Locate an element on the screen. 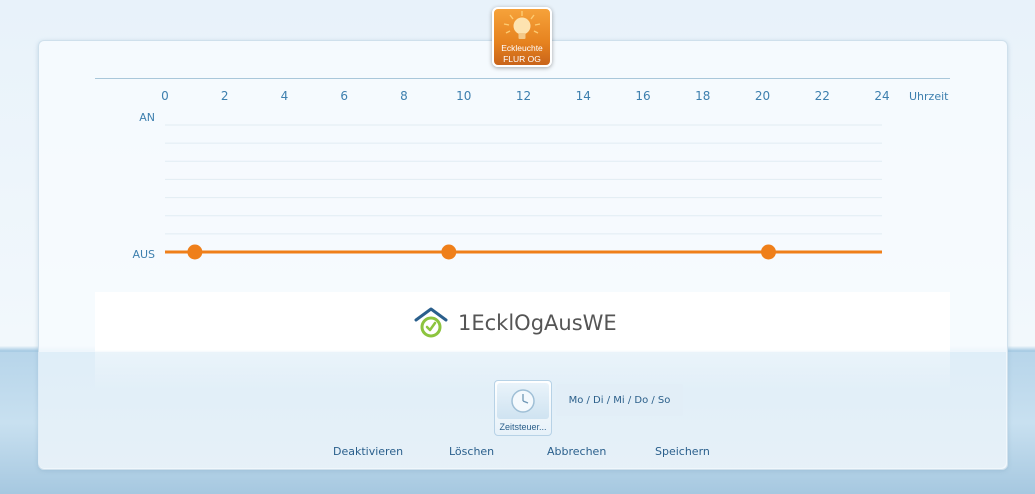 The image size is (1035, 494). lightbulb-icon is located at coordinates (522, 25).